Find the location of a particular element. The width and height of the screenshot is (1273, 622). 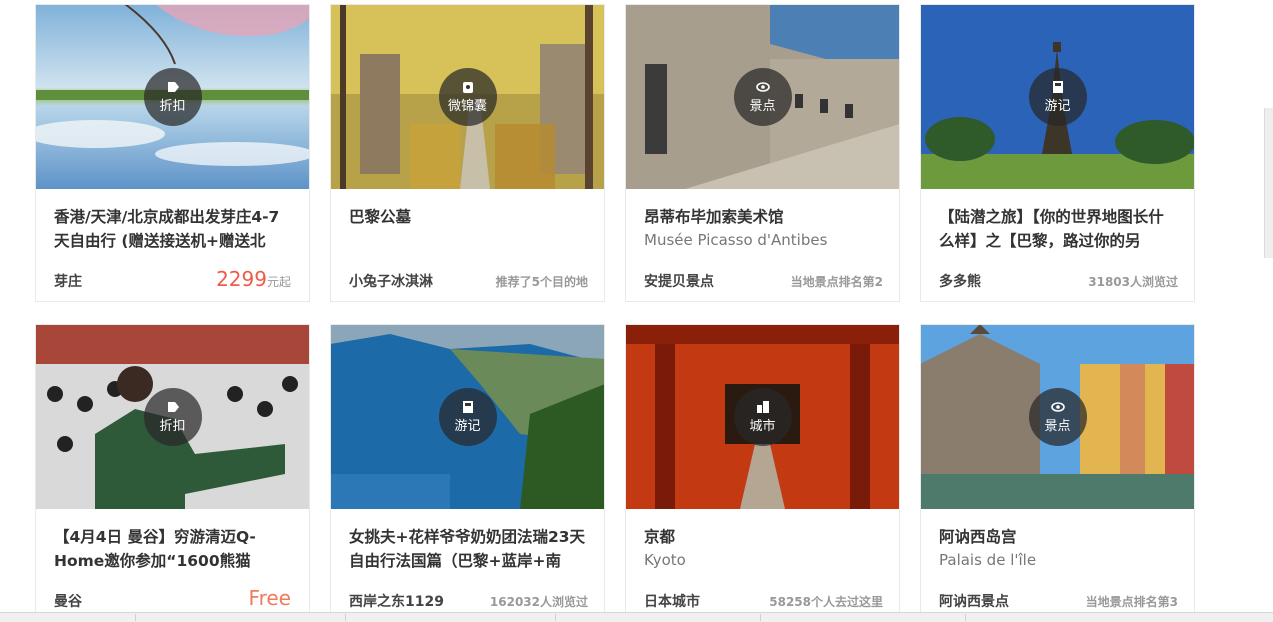

card-city-kyoto: 城市 京都 Kyoto 日本城市 58258个人去过这里 is located at coordinates (762, 473).